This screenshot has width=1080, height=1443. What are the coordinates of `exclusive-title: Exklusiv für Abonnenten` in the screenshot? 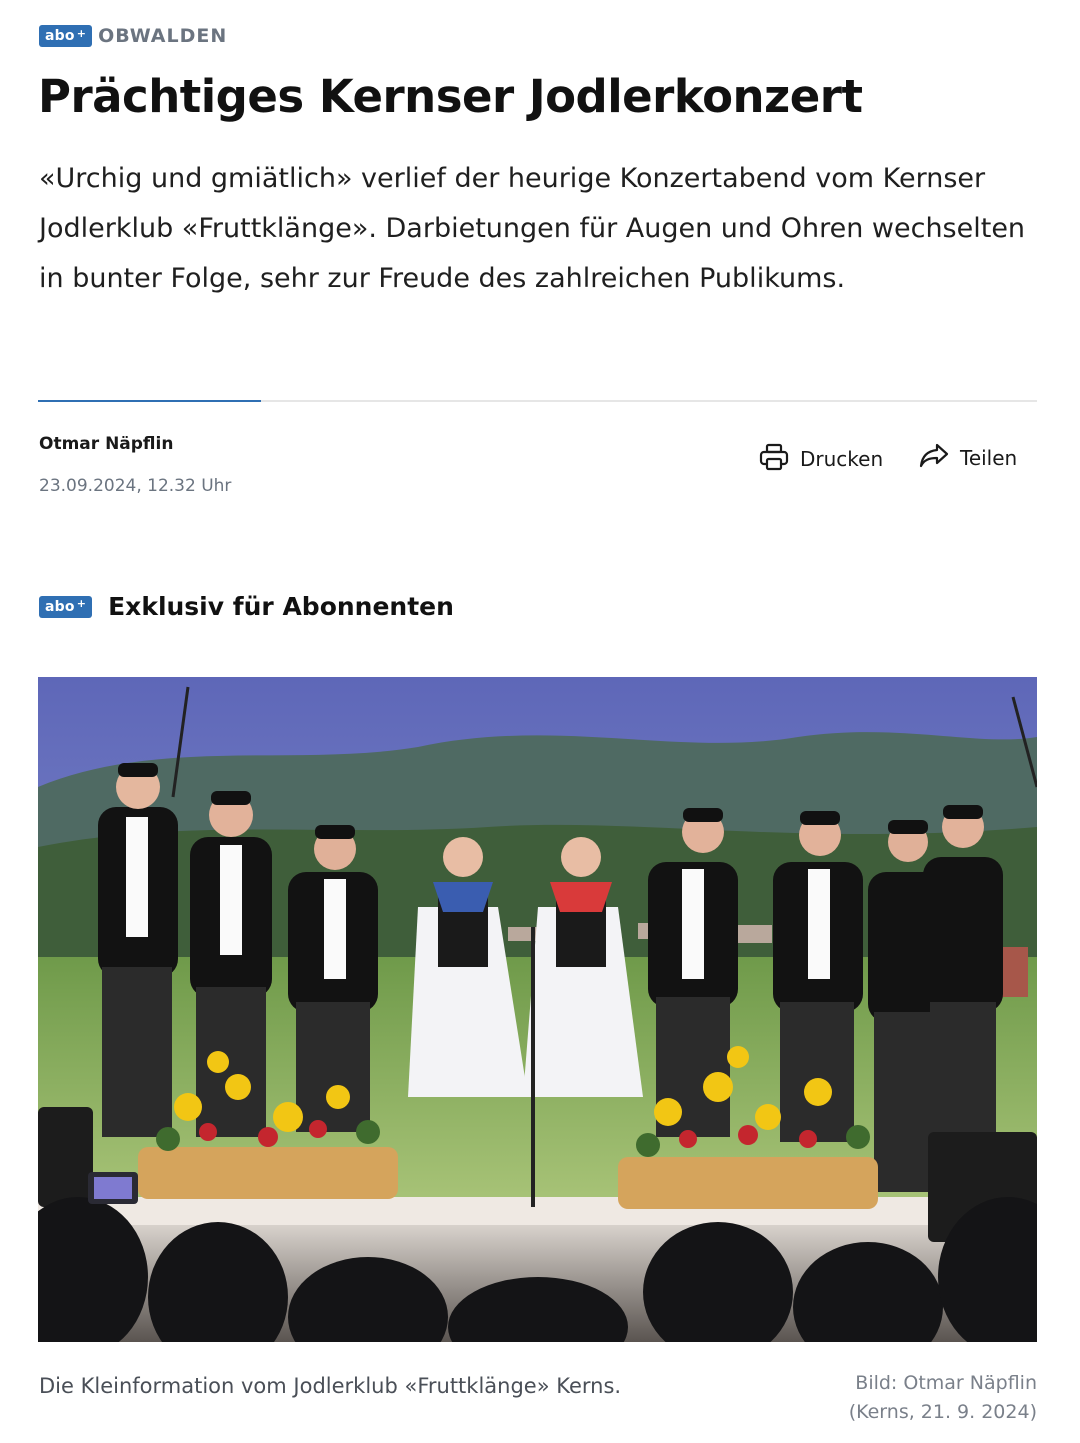 It's located at (281, 606).